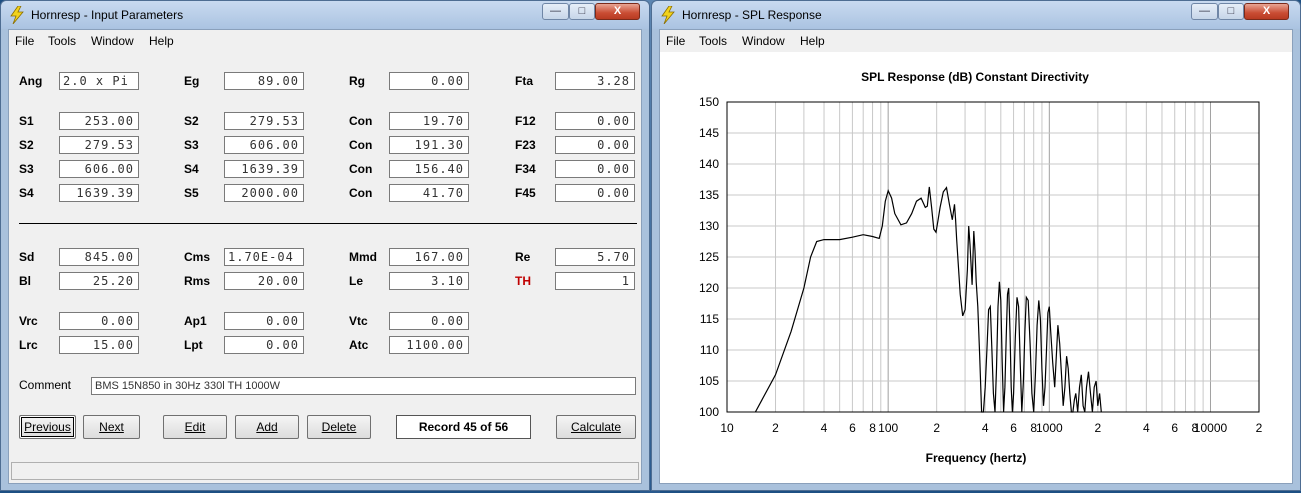 This screenshot has width=1301, height=493. I want to click on label-mmd: Mmd, so click(363, 257).